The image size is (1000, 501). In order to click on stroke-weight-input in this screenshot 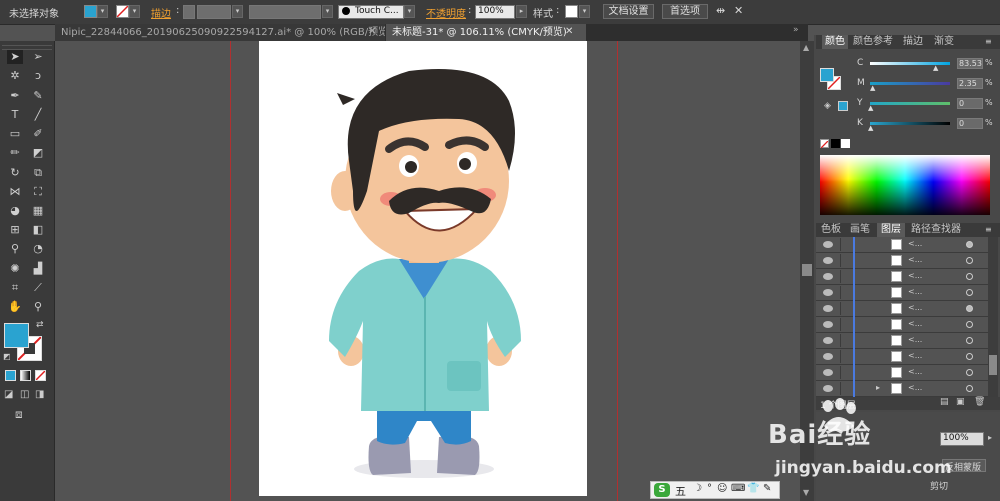, I will do `click(214, 12)`.